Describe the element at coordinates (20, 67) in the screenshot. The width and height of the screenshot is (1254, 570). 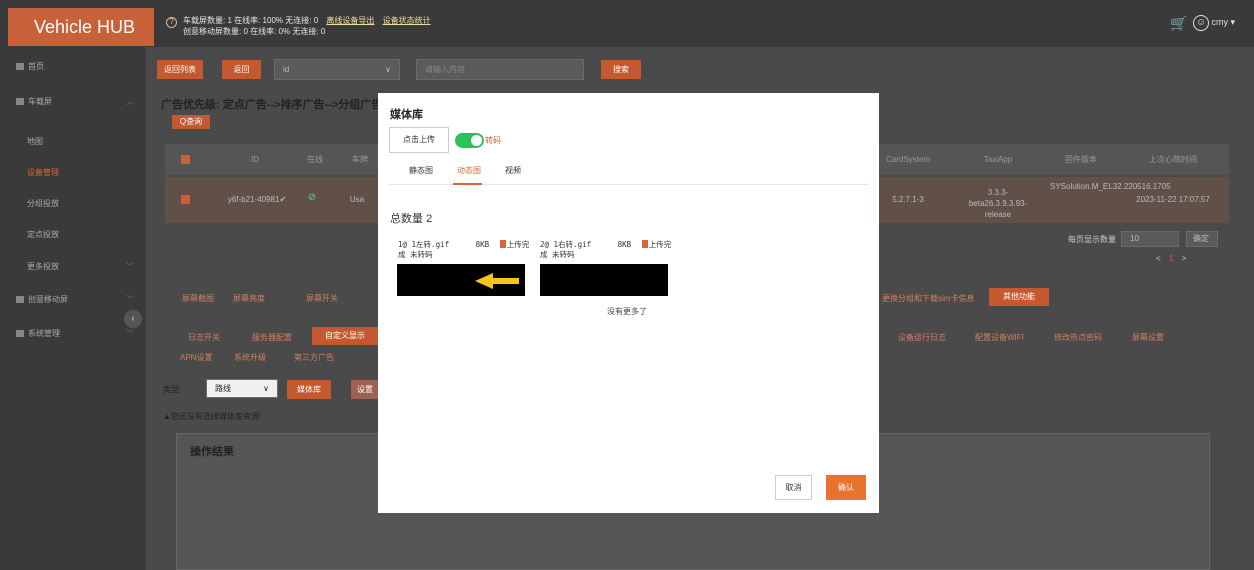
I see `home-icon` at that location.